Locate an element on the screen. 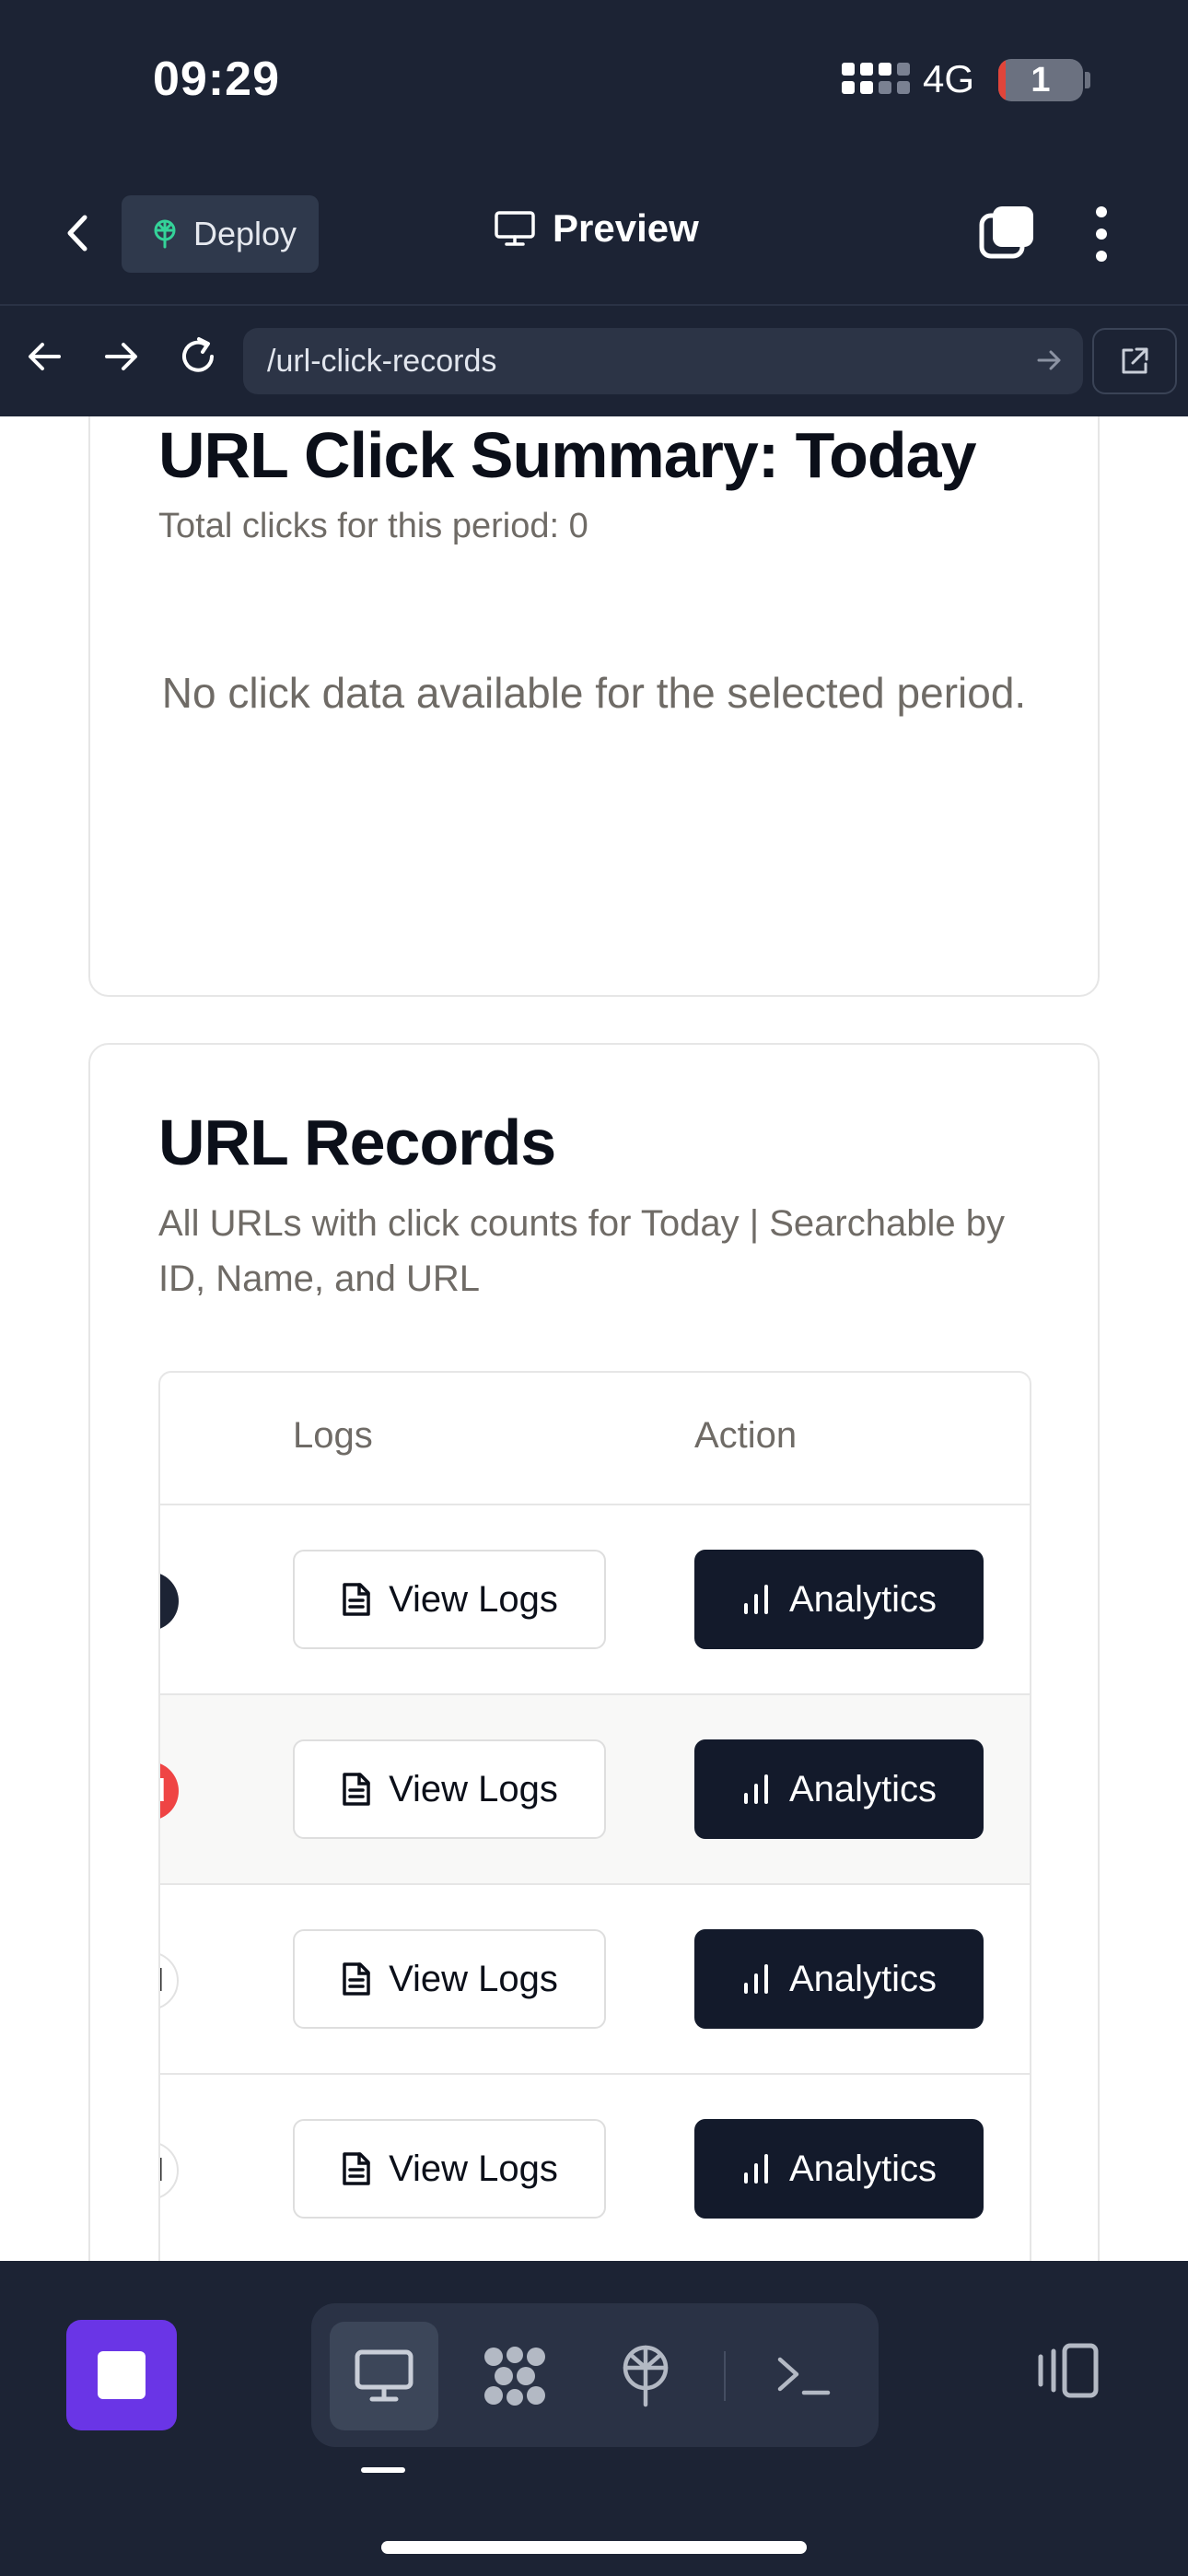 The image size is (1188, 2576). stop-button is located at coordinates (121, 2375).